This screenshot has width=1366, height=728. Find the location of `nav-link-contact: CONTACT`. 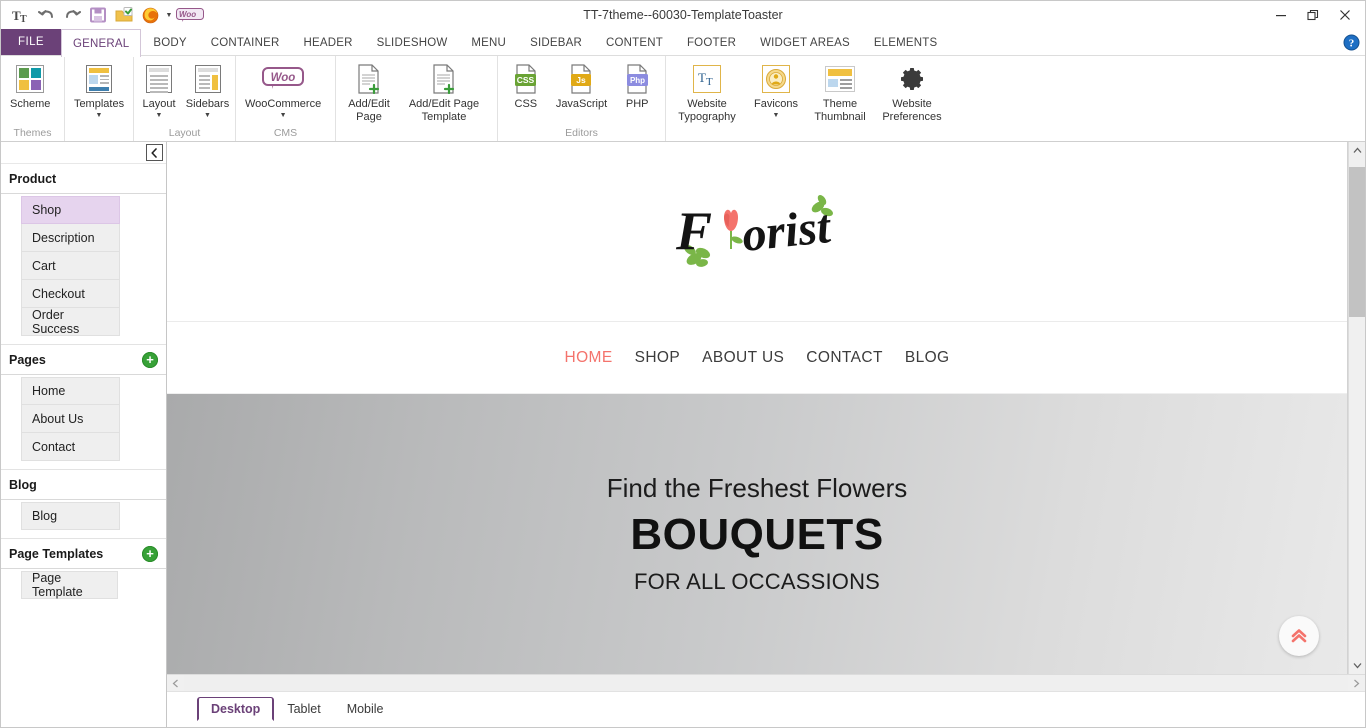

nav-link-contact: CONTACT is located at coordinates (844, 358).